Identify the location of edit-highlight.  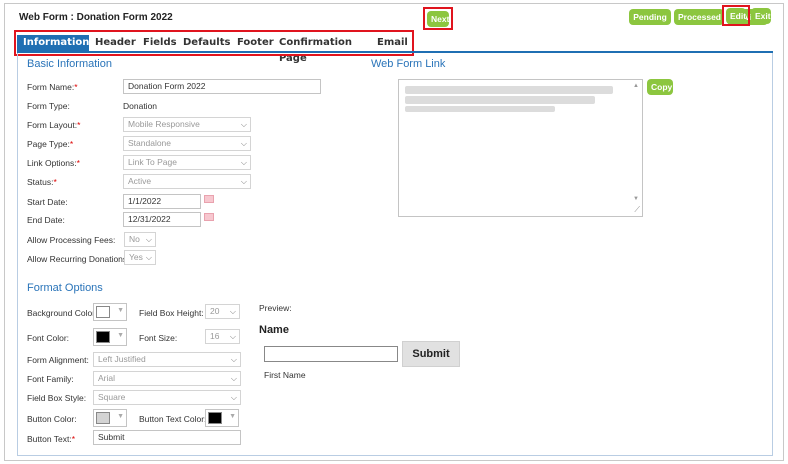
(736, 15).